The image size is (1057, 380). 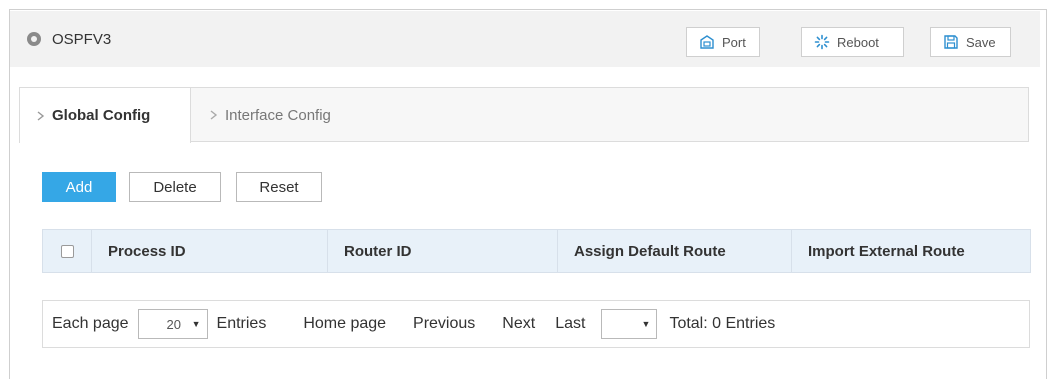 What do you see at coordinates (442, 251) in the screenshot?
I see `column-header-router-id: Router ID` at bounding box center [442, 251].